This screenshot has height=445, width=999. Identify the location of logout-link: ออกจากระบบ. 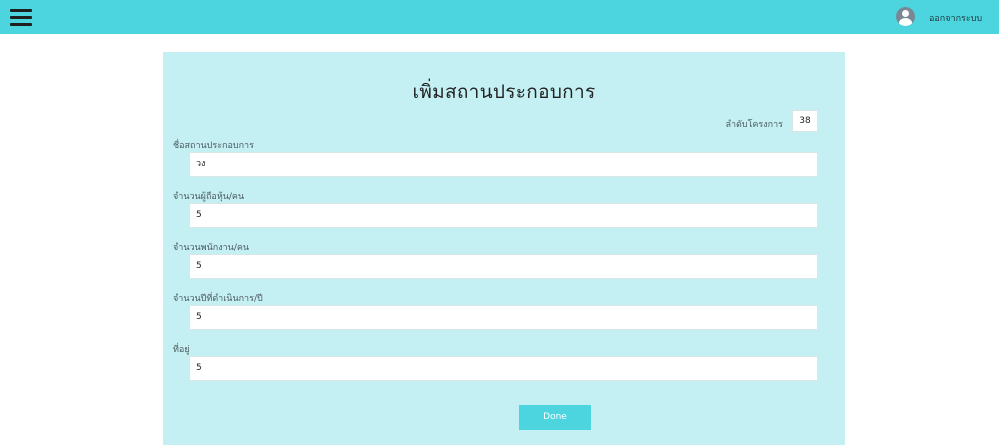
(955, 18).